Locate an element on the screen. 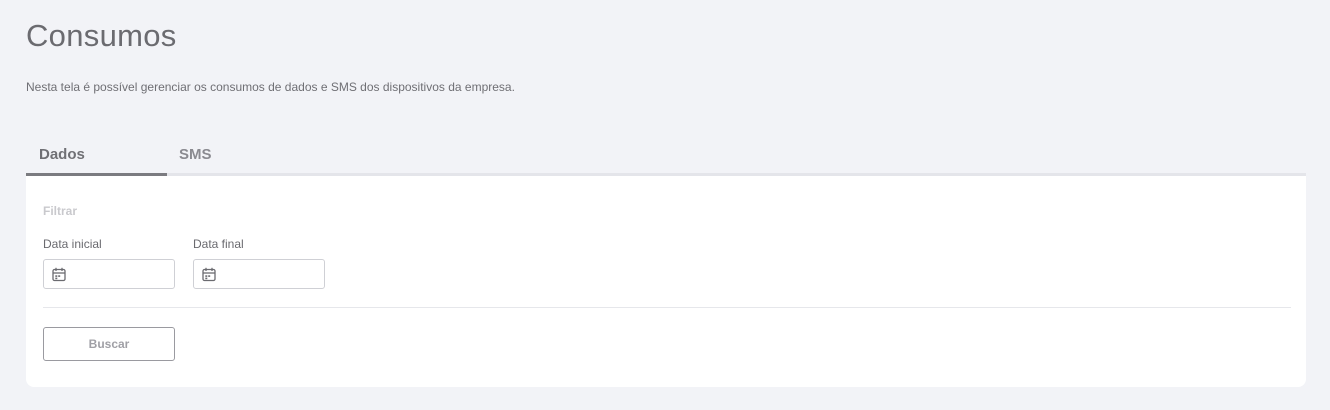 This screenshot has width=1330, height=410. page-title: Consumos is located at coordinates (101, 35).